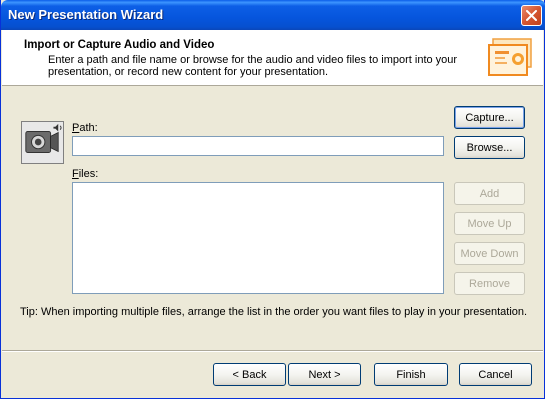  Describe the element at coordinates (249, 374) in the screenshot. I see `back-button: < Back` at that location.